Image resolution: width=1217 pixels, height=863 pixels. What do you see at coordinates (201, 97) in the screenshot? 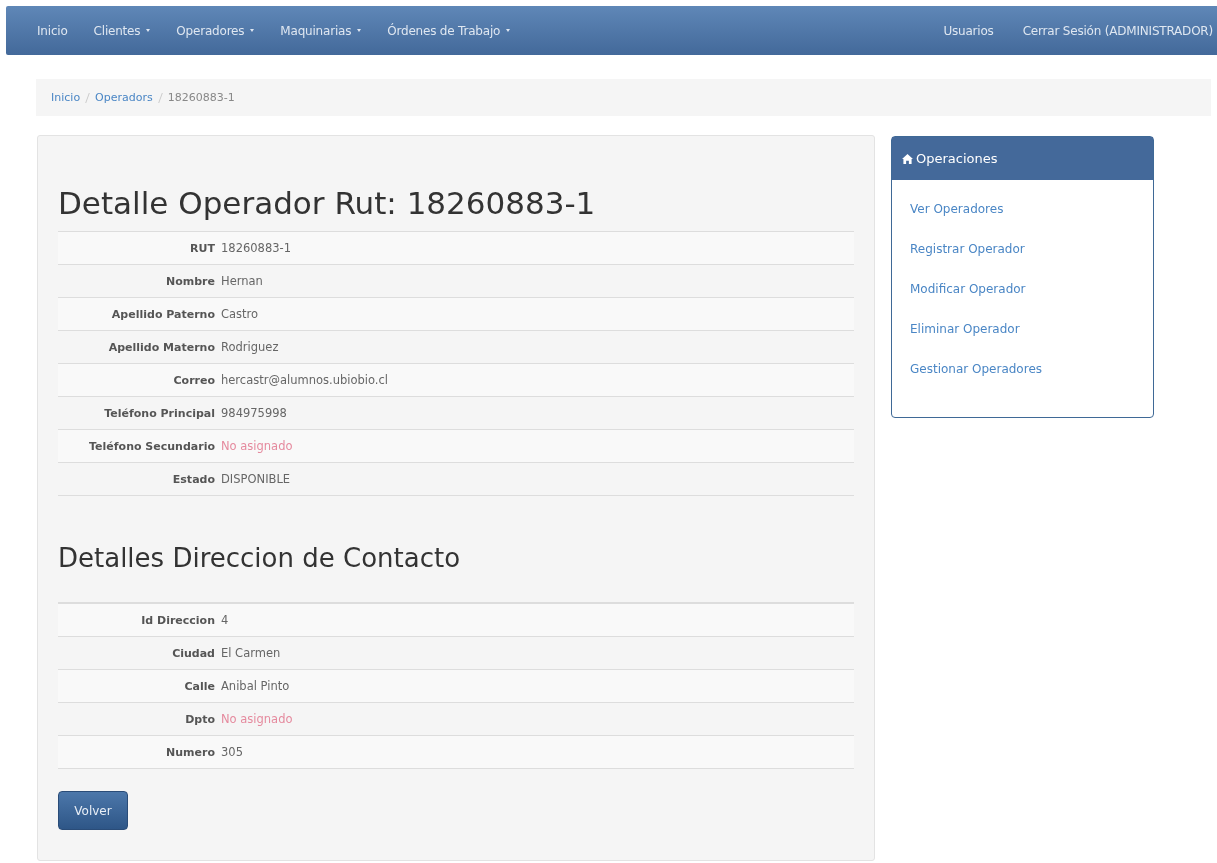
I see `breadcrumb-current: 18260883-1` at bounding box center [201, 97].